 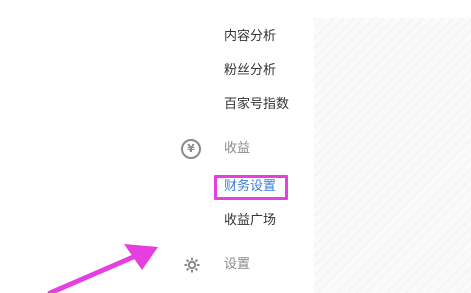 What do you see at coordinates (237, 265) in the screenshot?
I see `sidebar-group-settings: 设置` at bounding box center [237, 265].